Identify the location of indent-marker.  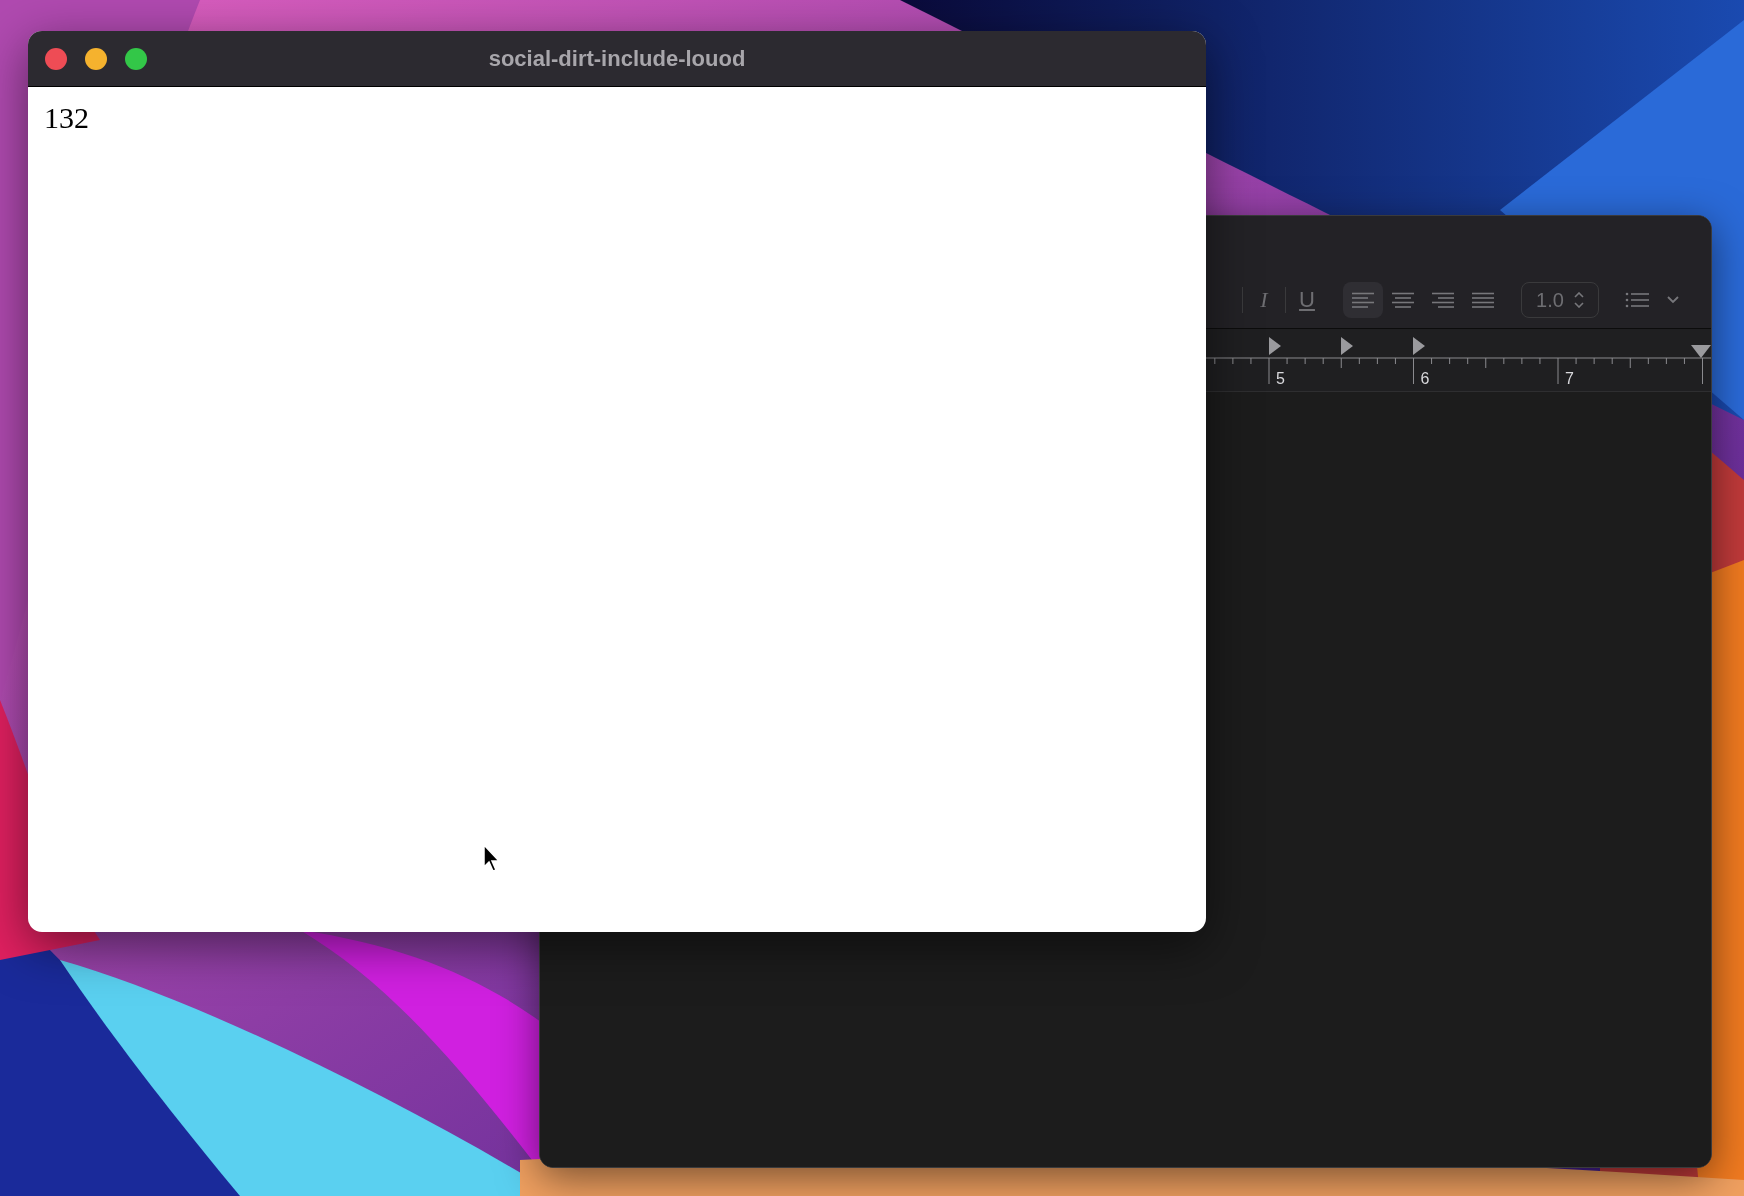
(1701, 351).